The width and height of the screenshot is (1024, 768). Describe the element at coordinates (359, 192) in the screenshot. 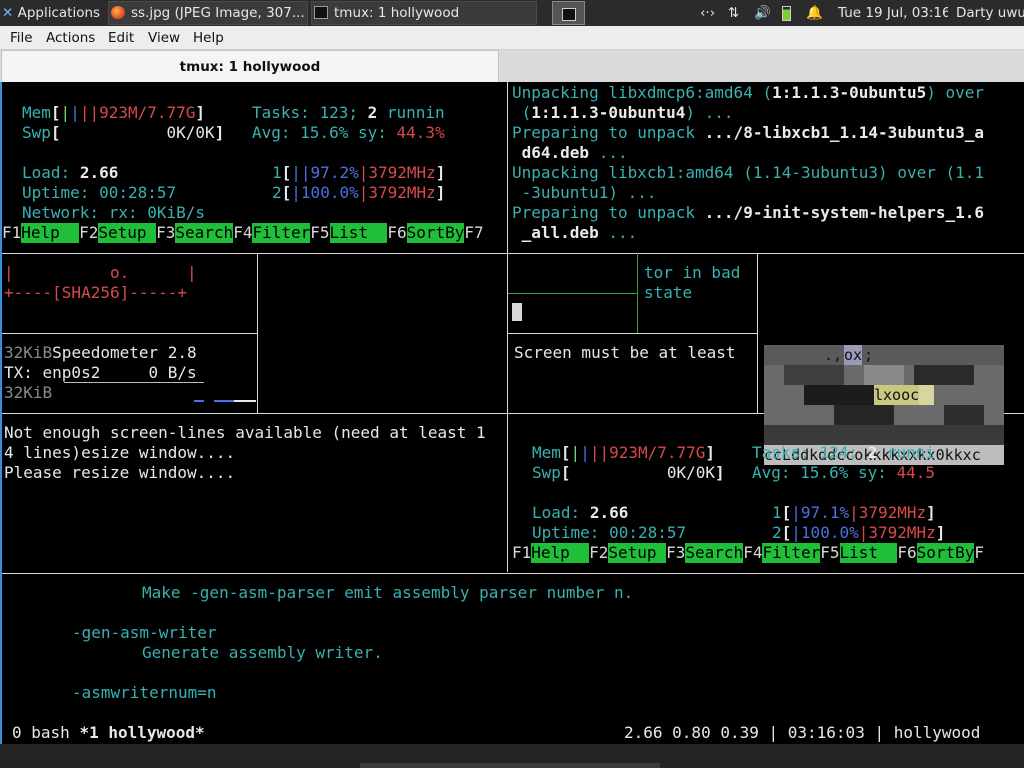

I see `htop-cpu2-meter: 2[|100.0%|3792MHz]` at that location.